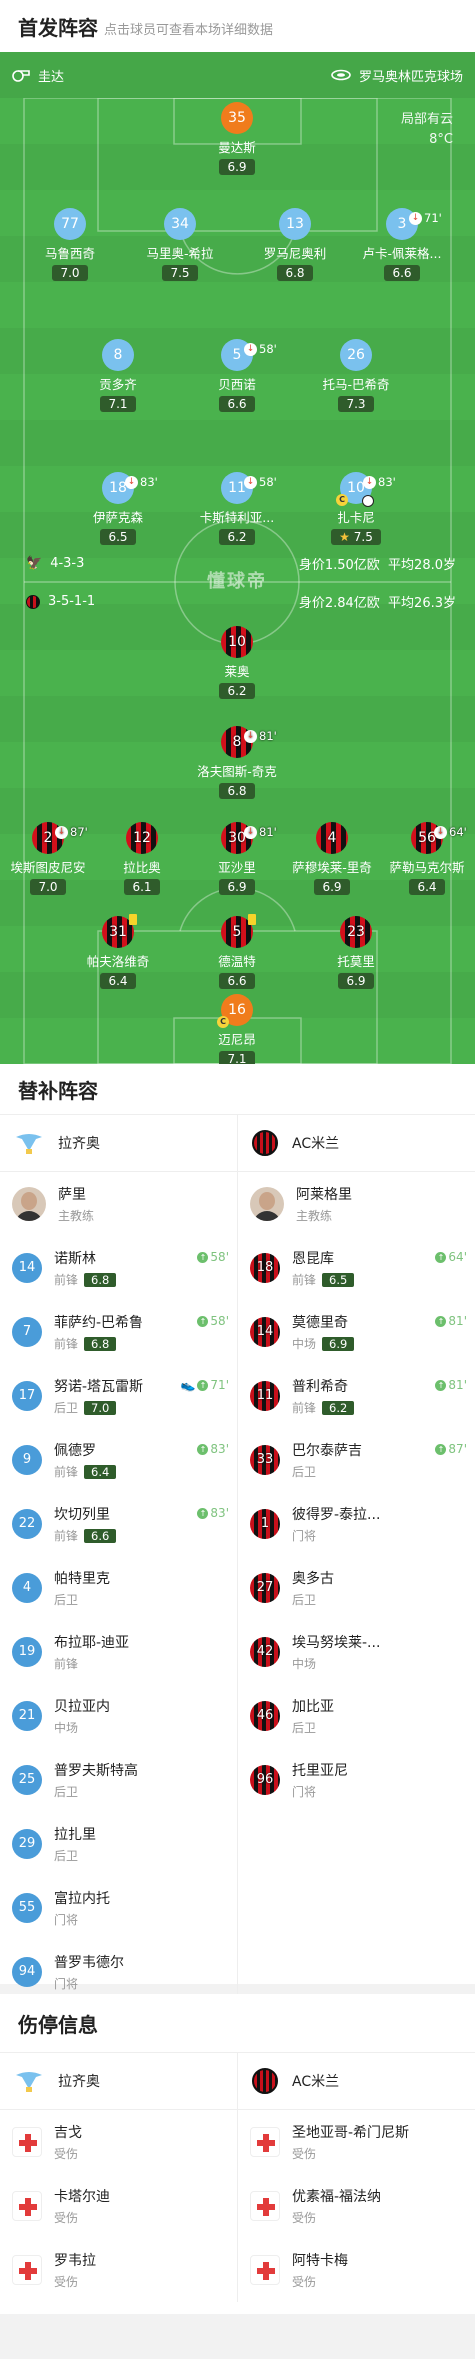  What do you see at coordinates (332, 858) in the screenshot?
I see `player-away-4: 4 萨穆埃莱-里奇 6.9` at bounding box center [332, 858].